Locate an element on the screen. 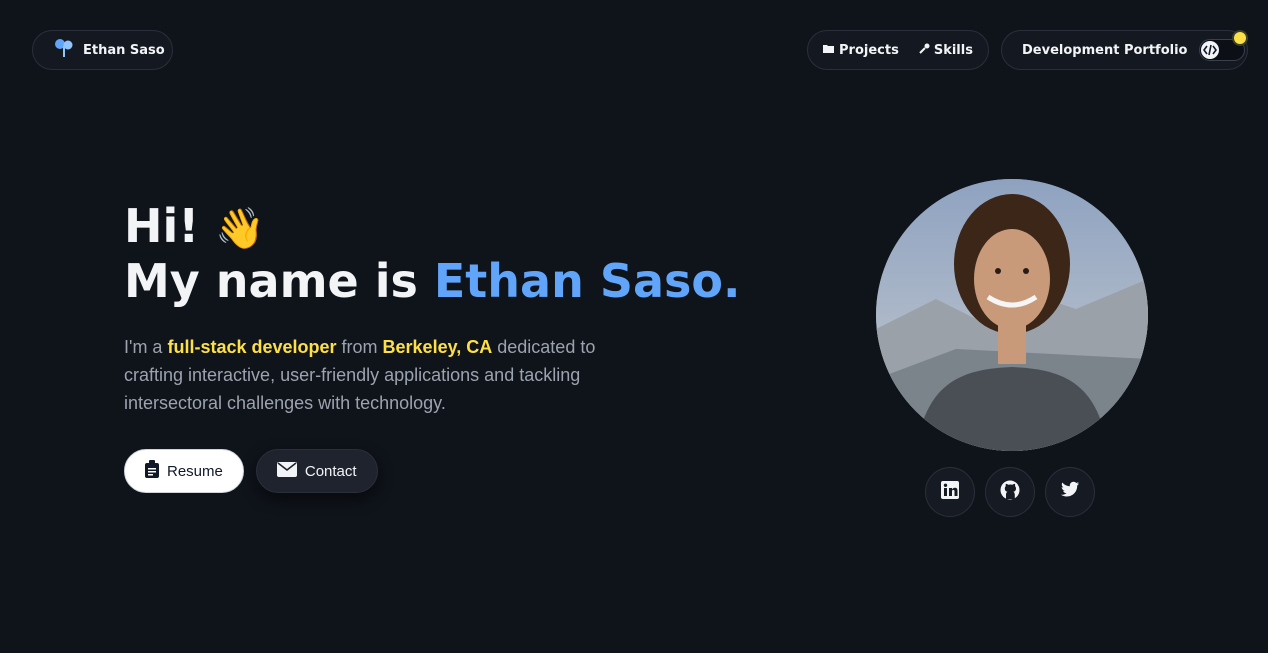  folder-icon is located at coordinates (829, 50).